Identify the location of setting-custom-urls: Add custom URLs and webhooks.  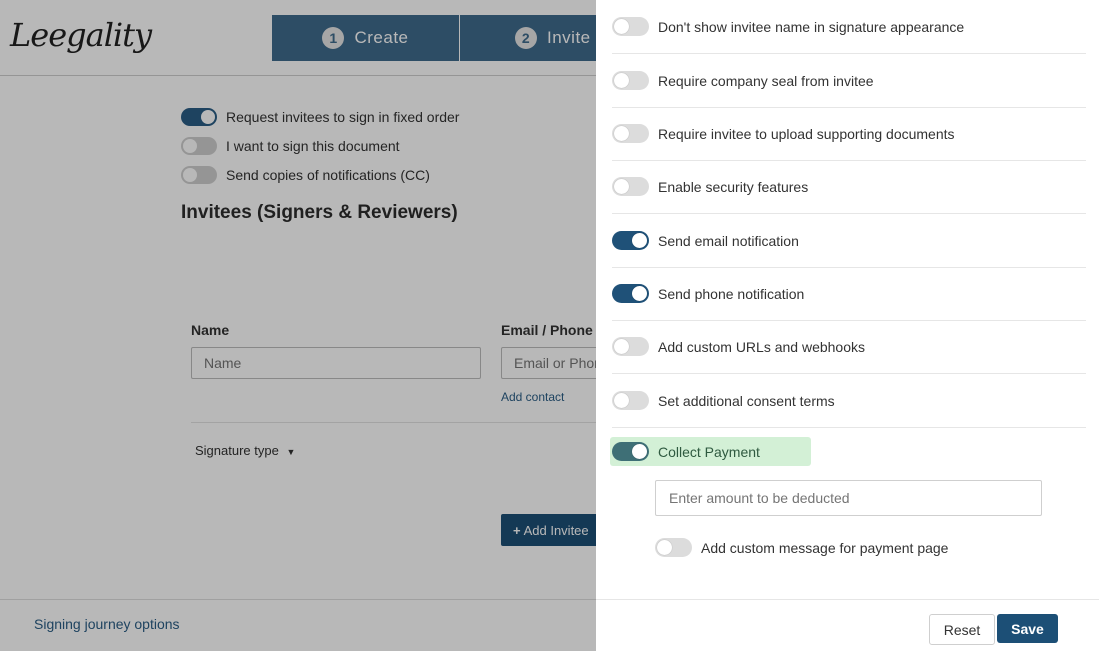
(849, 347).